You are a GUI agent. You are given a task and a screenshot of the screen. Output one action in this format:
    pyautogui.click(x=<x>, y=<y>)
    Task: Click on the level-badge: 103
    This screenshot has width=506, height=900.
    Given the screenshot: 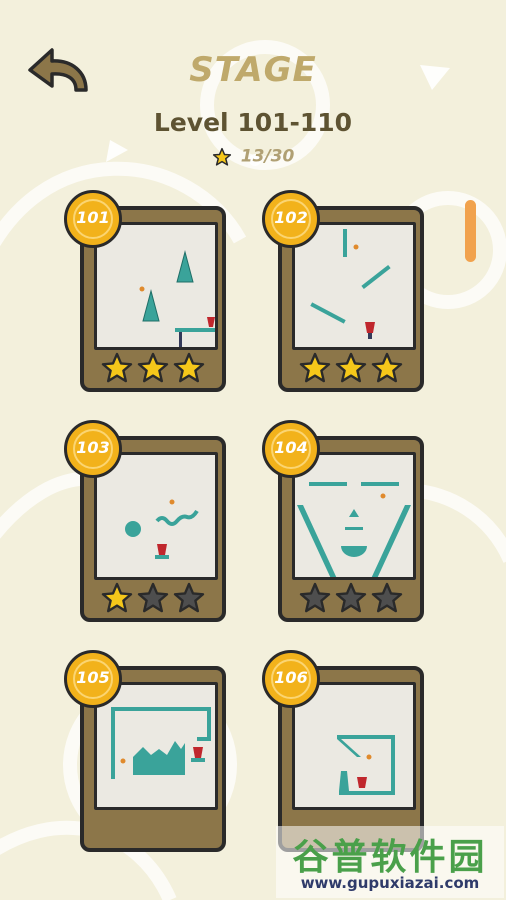 What is the action you would take?
    pyautogui.click(x=93, y=449)
    